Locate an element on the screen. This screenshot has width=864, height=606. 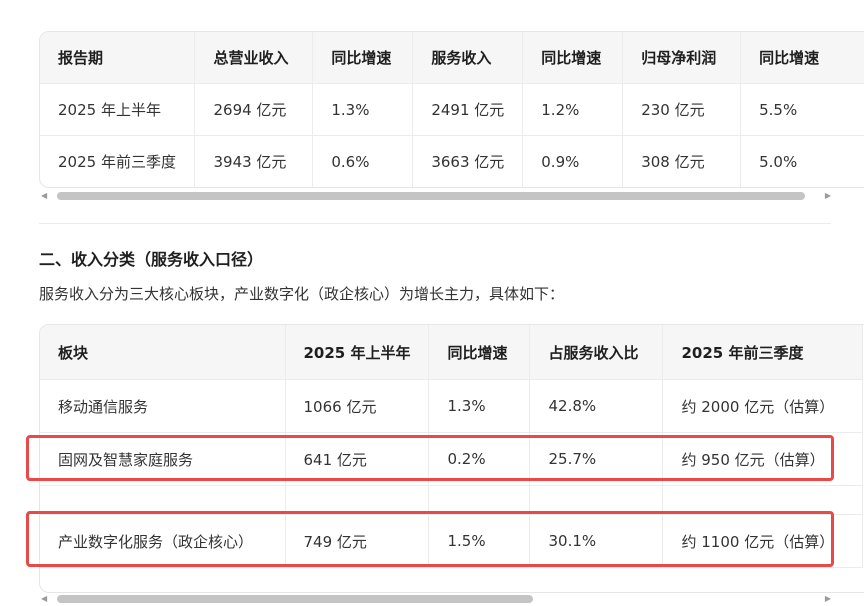
table-row: 固网及智慧家庭服务 641 亿元 0.2% 25.7% 约 950 亿元（估算） is located at coordinates (452, 459).